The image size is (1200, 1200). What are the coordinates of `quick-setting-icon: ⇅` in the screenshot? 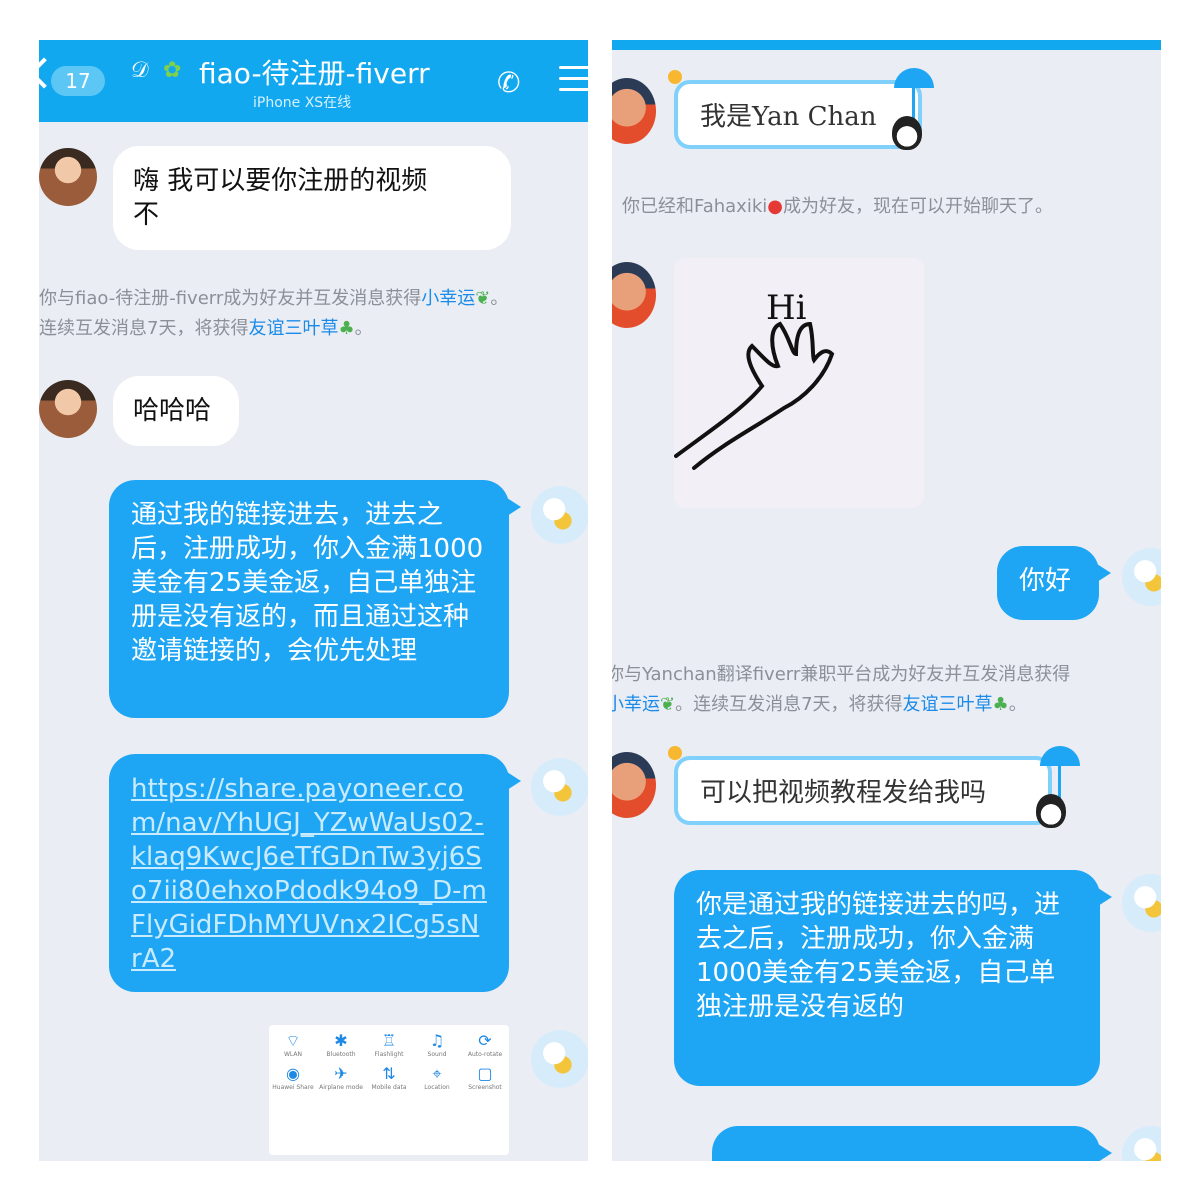 It's located at (389, 1073).